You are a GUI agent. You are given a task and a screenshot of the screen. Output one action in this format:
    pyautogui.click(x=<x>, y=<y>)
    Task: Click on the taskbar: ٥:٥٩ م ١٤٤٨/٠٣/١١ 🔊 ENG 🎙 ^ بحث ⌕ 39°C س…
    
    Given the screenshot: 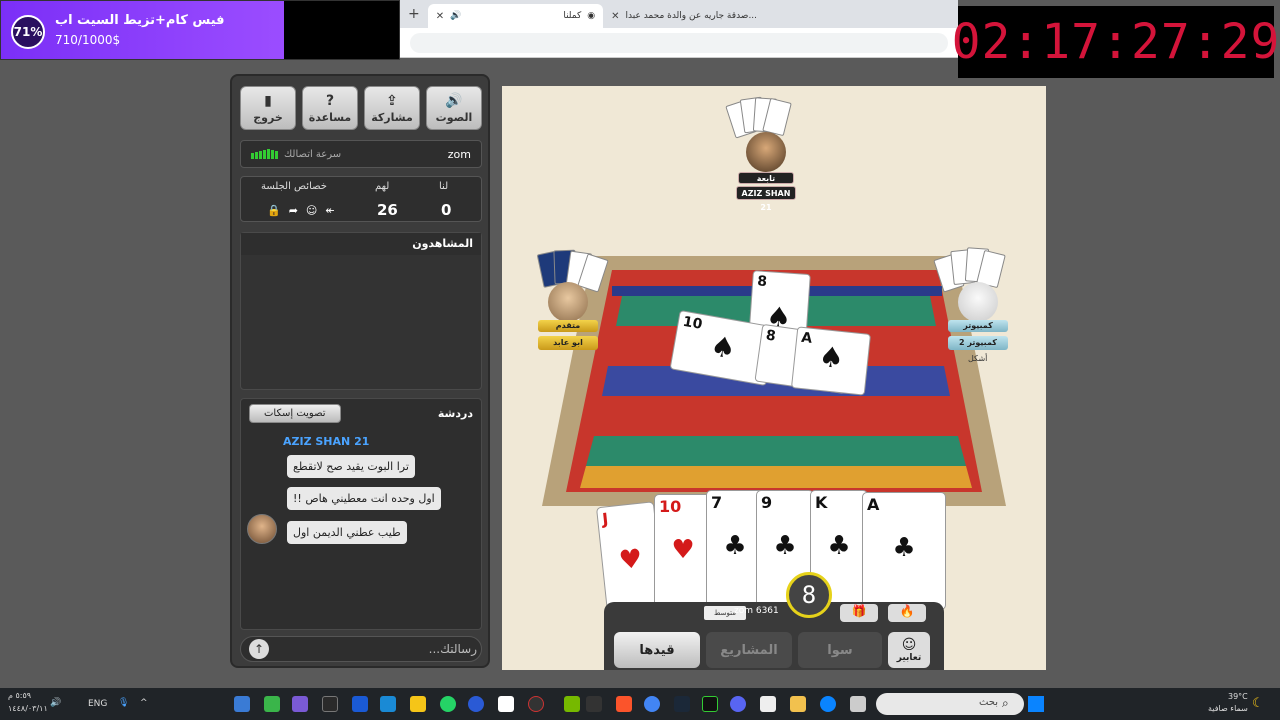 What is the action you would take?
    pyautogui.click(x=640, y=704)
    